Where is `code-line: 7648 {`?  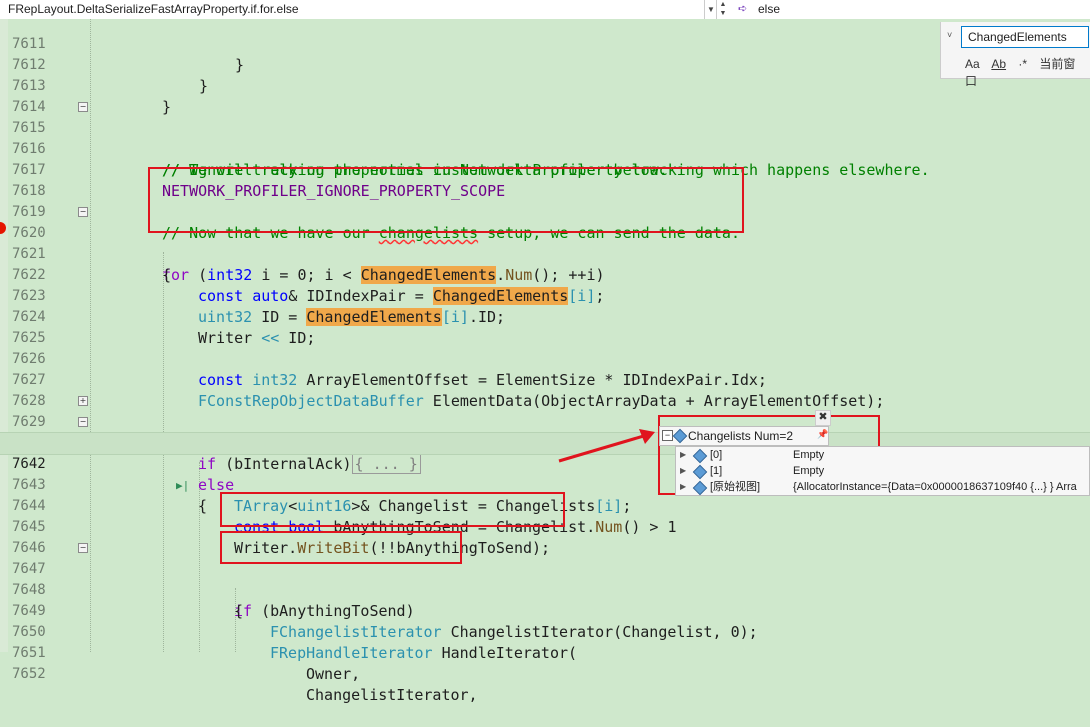 code-line: 7648 { is located at coordinates (545, 589).